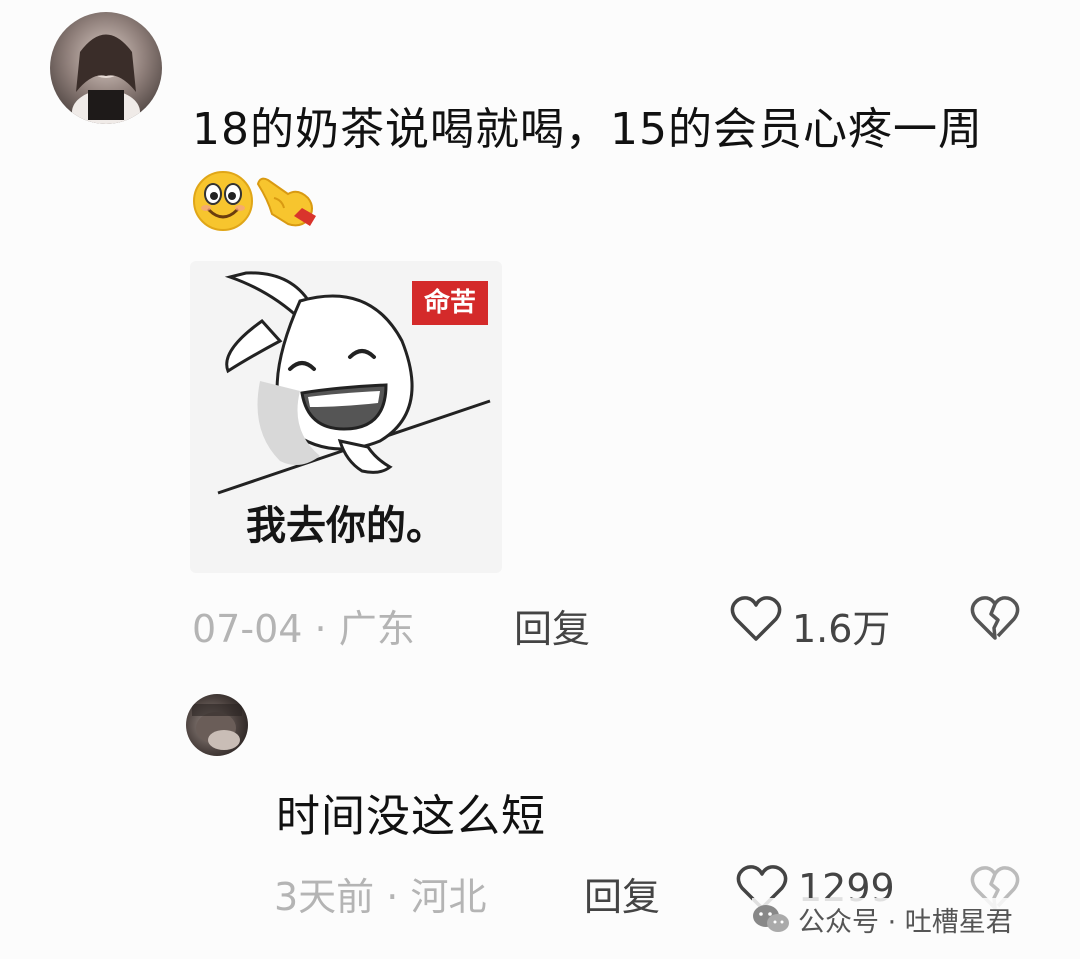 This screenshot has width=1080, height=959. What do you see at coordinates (287, 213) in the screenshot?
I see `pointing-hand-emoji` at bounding box center [287, 213].